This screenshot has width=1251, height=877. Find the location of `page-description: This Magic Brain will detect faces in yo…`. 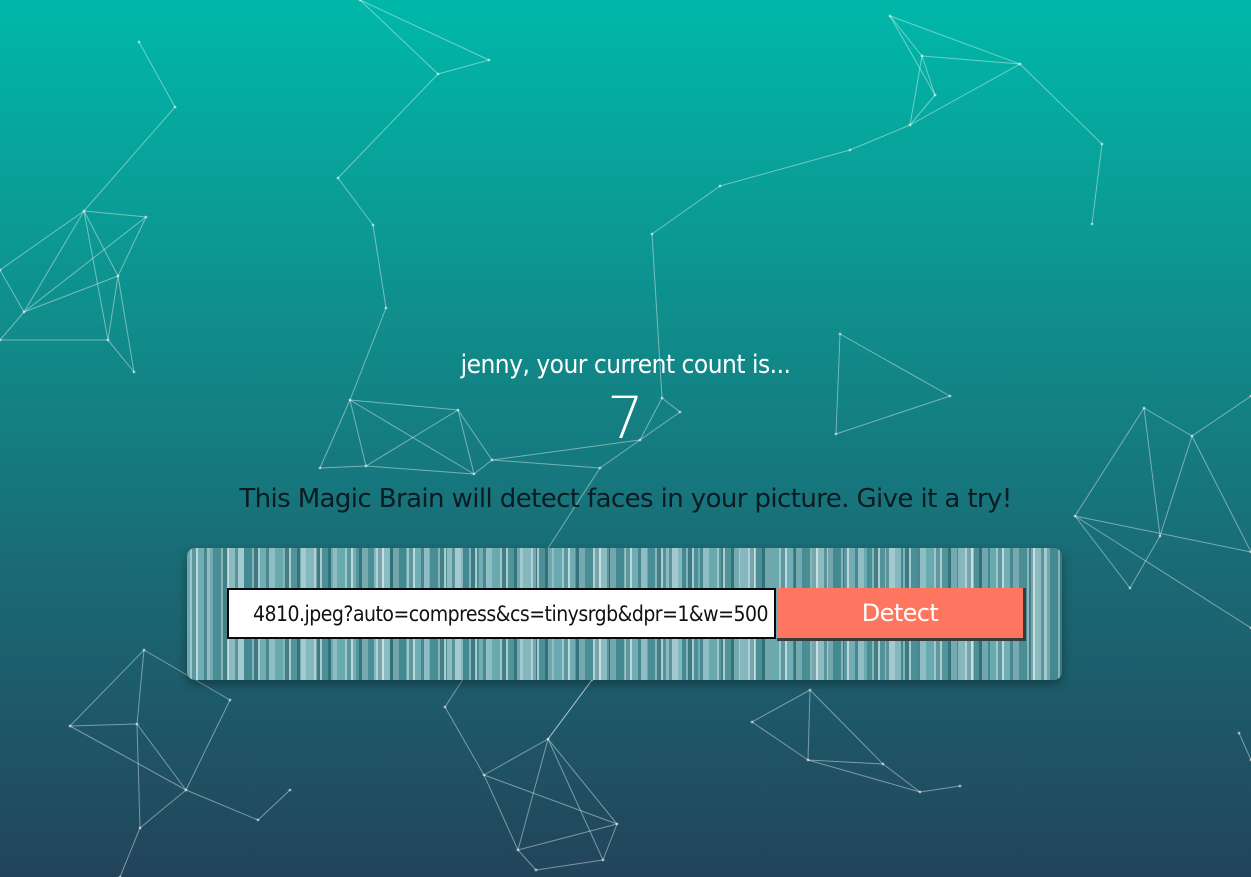

page-description: This Magic Brain will detect faces in yo… is located at coordinates (625, 499).